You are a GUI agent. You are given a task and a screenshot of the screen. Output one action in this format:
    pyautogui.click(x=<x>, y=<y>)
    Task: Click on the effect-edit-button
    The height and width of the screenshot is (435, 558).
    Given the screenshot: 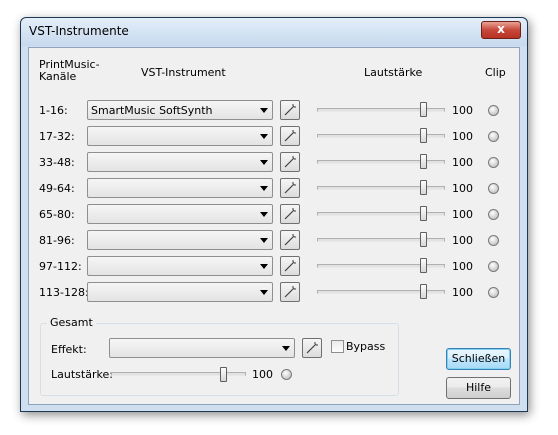 What is the action you would take?
    pyautogui.click(x=312, y=348)
    